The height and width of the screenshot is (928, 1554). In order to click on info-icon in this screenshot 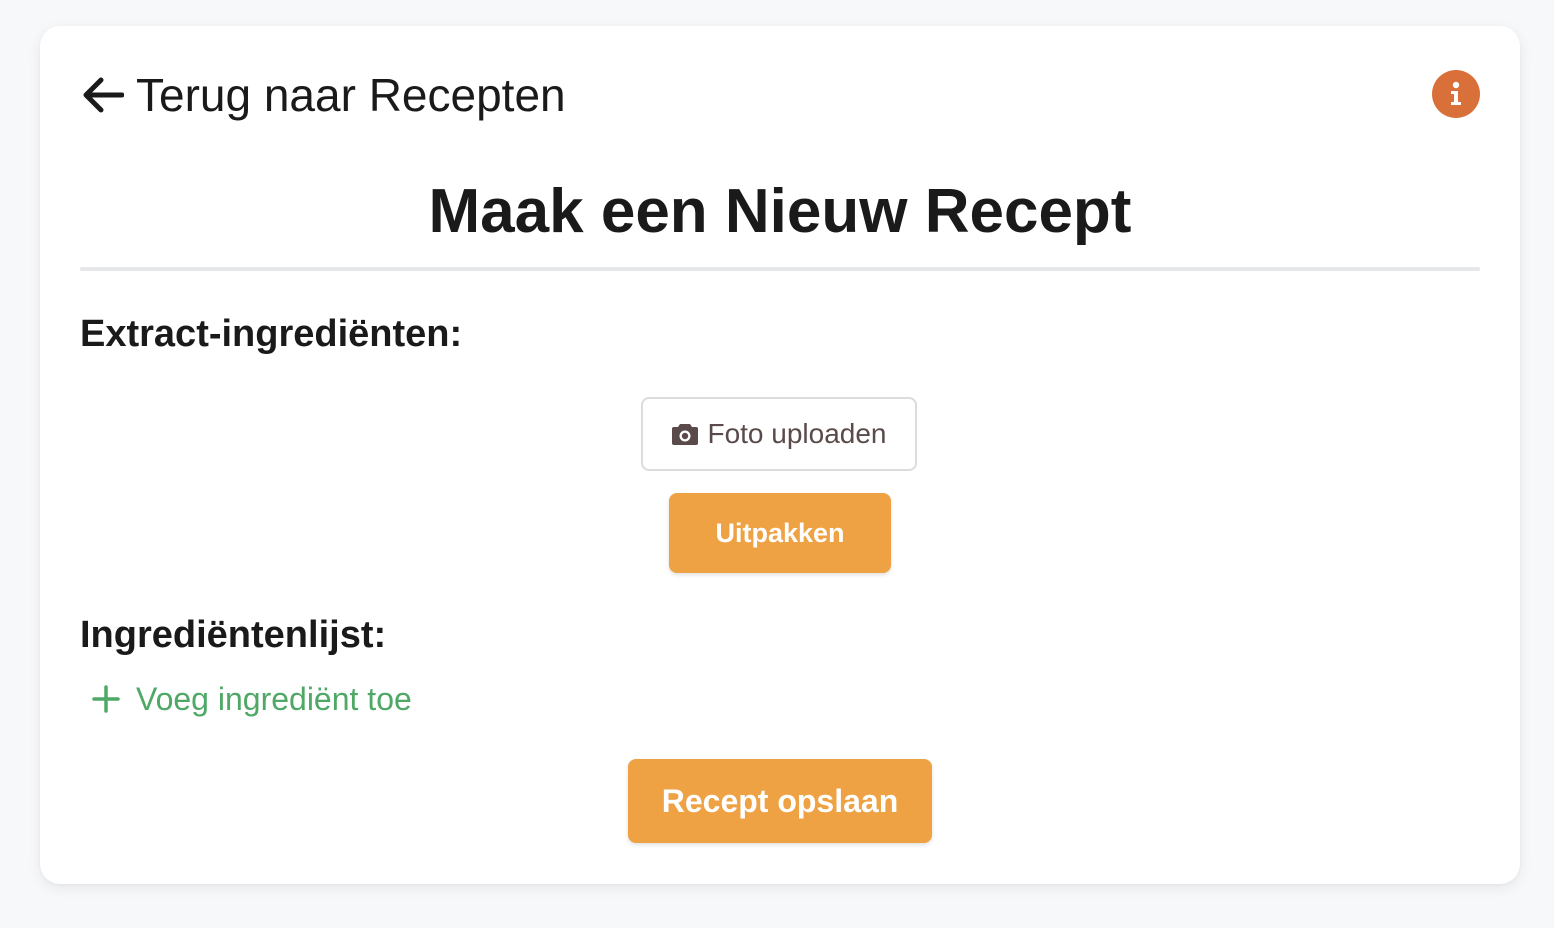, I will do `click(1456, 94)`.